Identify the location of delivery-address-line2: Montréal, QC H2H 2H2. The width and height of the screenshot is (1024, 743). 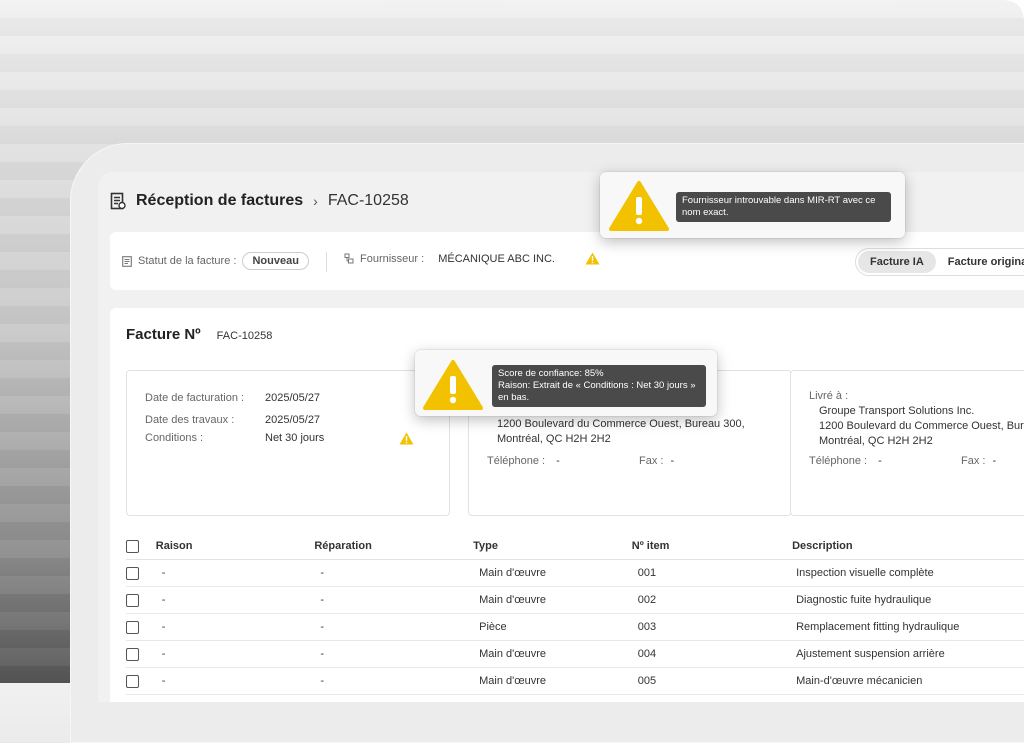
(876, 441).